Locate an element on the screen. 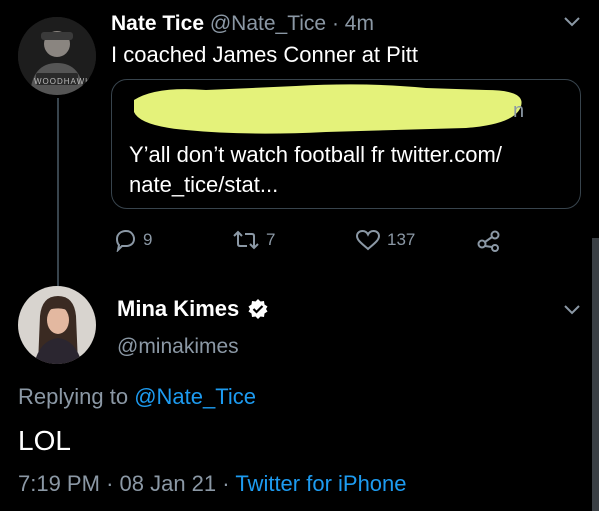  replying-to-link: @Nate_Tice is located at coordinates (195, 396).